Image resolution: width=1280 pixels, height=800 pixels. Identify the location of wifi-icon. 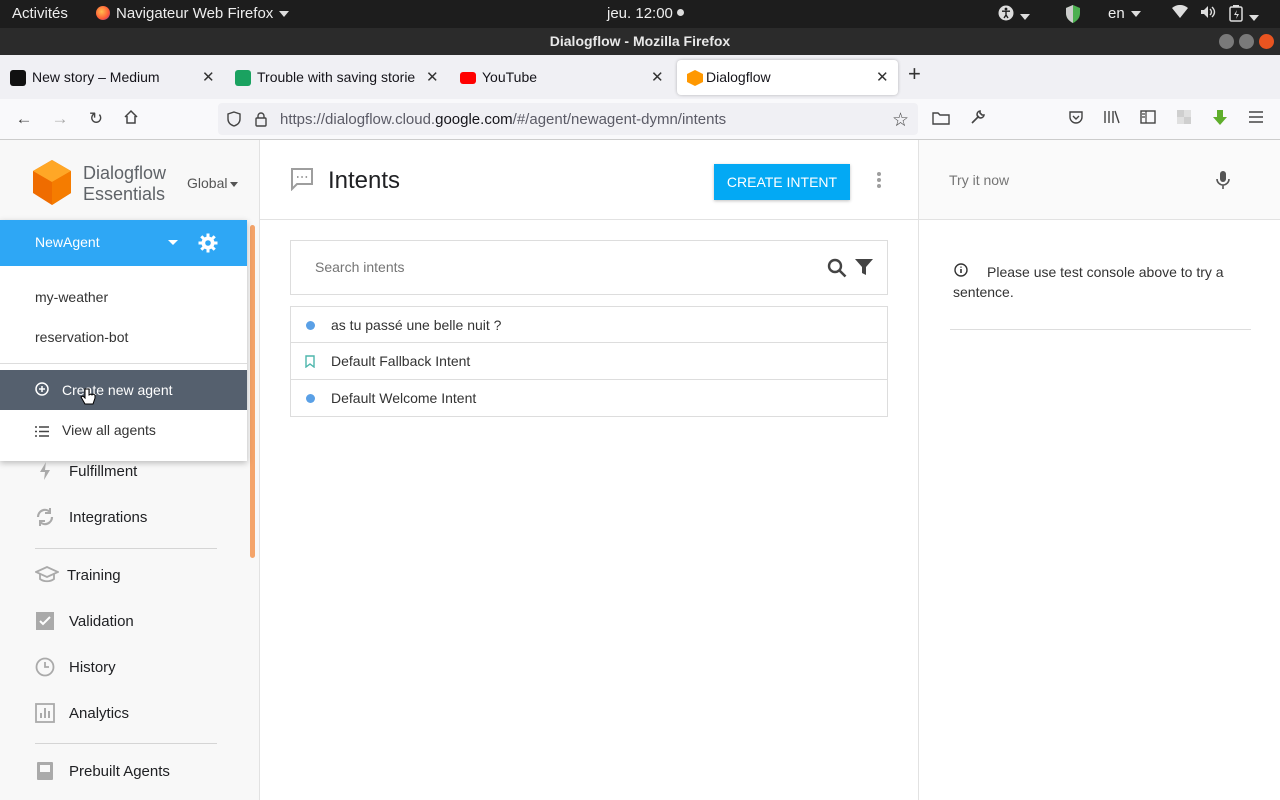
(1180, 13).